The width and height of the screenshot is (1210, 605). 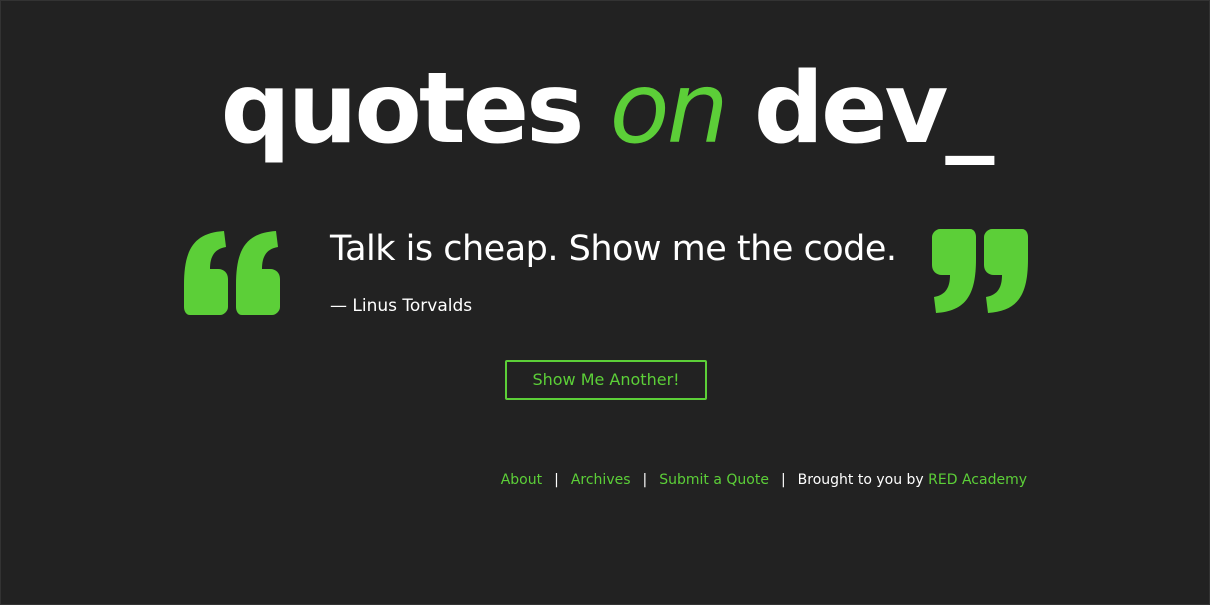 What do you see at coordinates (977, 480) in the screenshot?
I see `footer-link-red-academy: RED Academy` at bounding box center [977, 480].